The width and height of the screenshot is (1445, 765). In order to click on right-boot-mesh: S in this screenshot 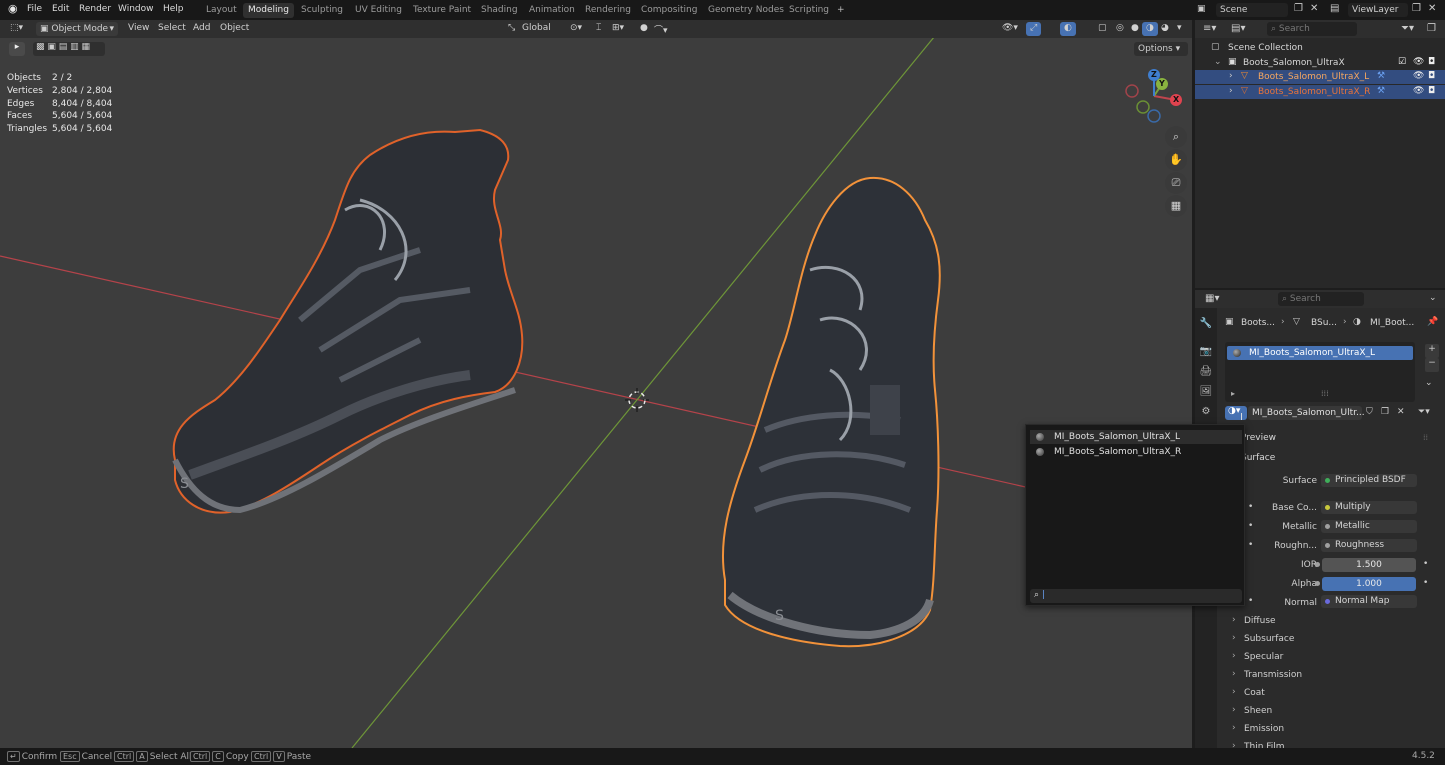, I will do `click(831, 412)`.